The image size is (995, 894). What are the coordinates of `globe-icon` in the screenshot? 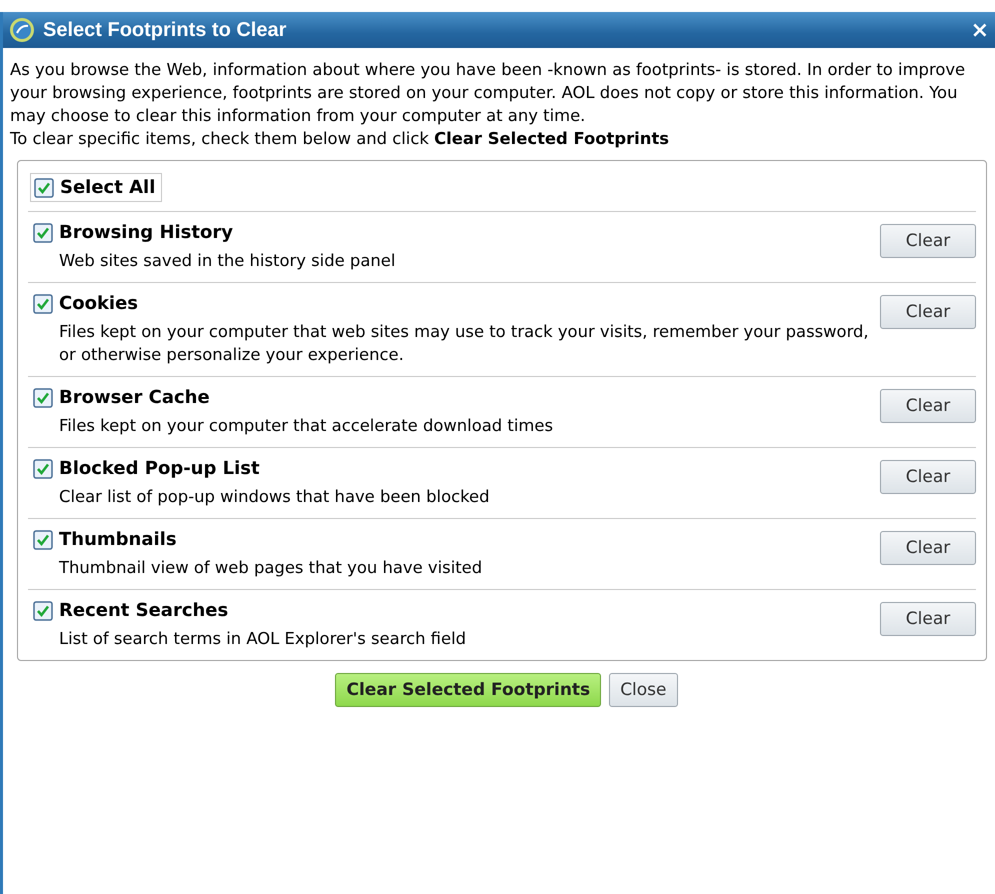 It's located at (22, 30).